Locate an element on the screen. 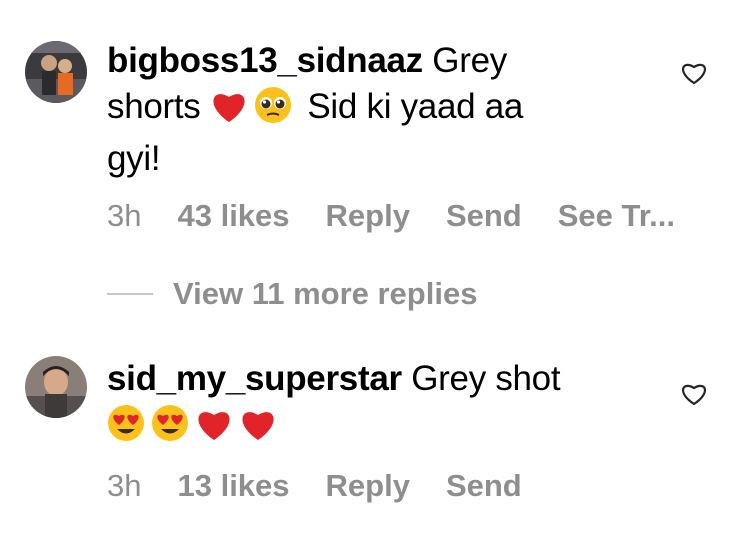  pleading-face-icon is located at coordinates (273, 111).